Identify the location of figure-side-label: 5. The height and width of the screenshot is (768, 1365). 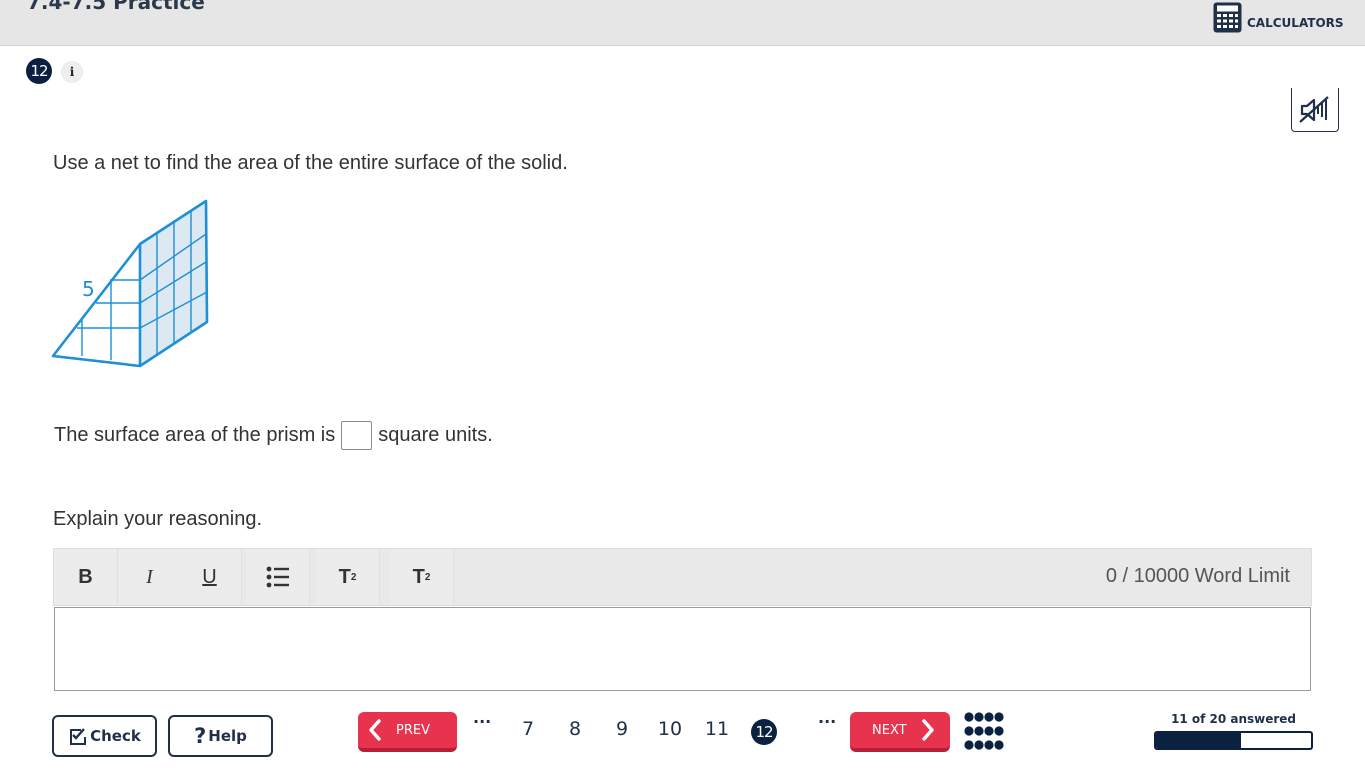
(88, 289).